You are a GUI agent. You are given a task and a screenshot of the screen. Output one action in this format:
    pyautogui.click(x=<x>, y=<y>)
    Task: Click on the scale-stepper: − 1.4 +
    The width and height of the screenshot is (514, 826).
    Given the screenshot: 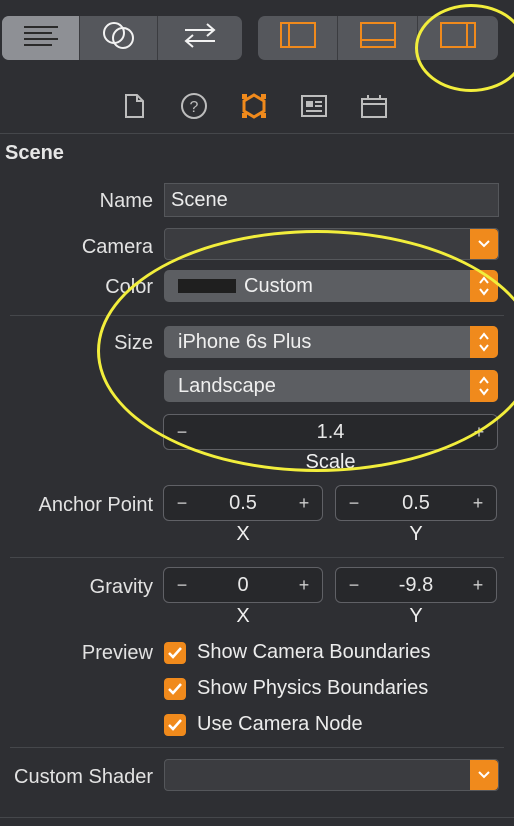 What is the action you would take?
    pyautogui.click(x=330, y=432)
    